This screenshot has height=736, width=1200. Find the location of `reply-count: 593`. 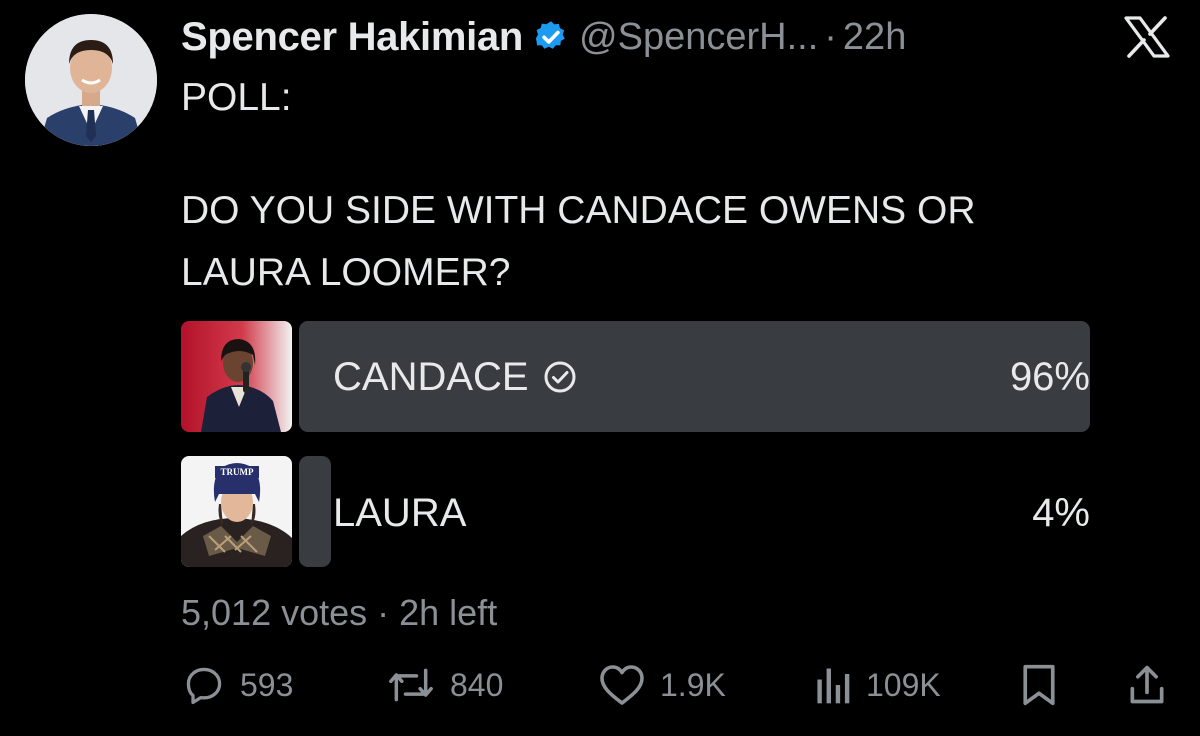

reply-count: 593 is located at coordinates (267, 684).